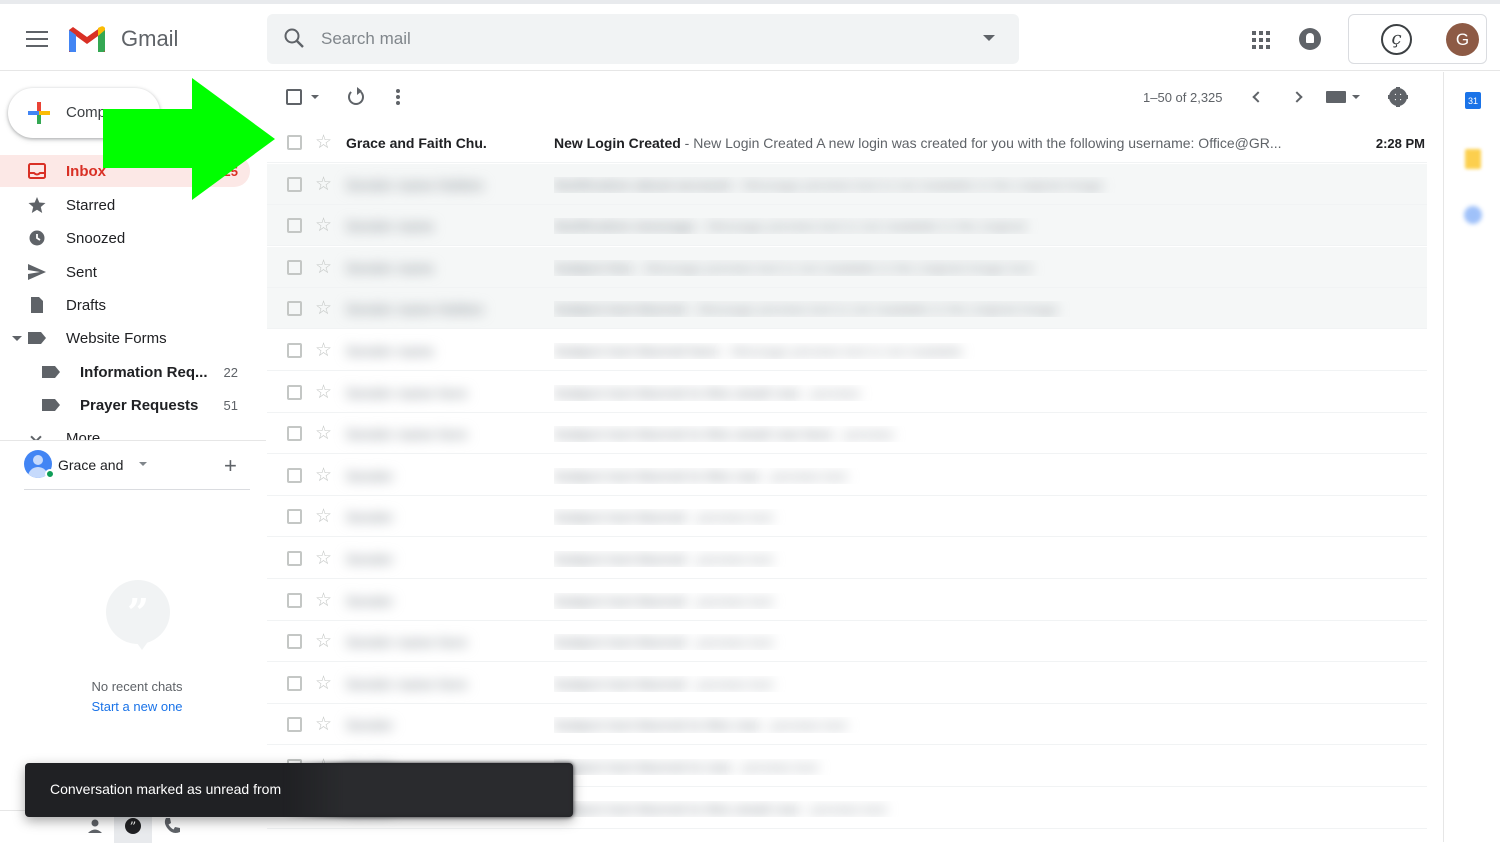  What do you see at coordinates (356, 96) in the screenshot?
I see `refresh-icon` at bounding box center [356, 96].